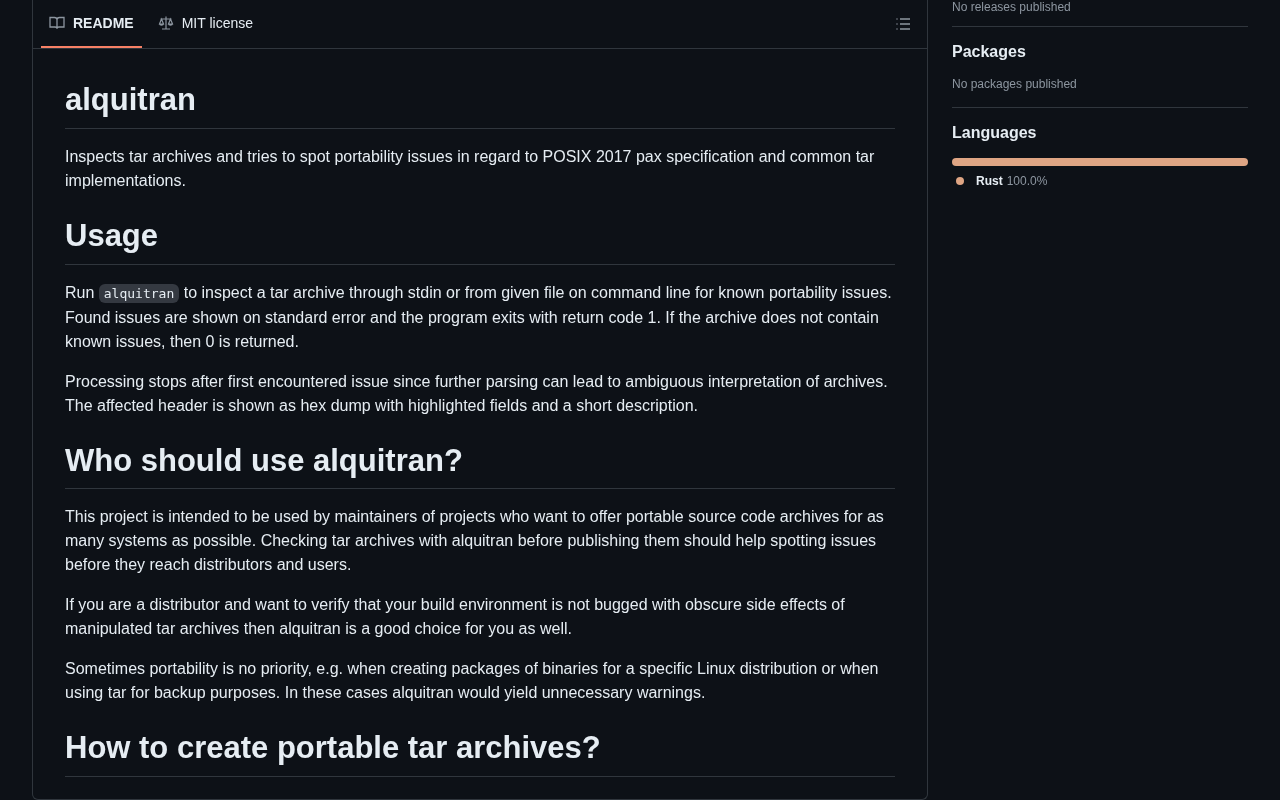 This screenshot has height=800, width=1280. What do you see at coordinates (989, 181) in the screenshot?
I see `language-name: Rust` at bounding box center [989, 181].